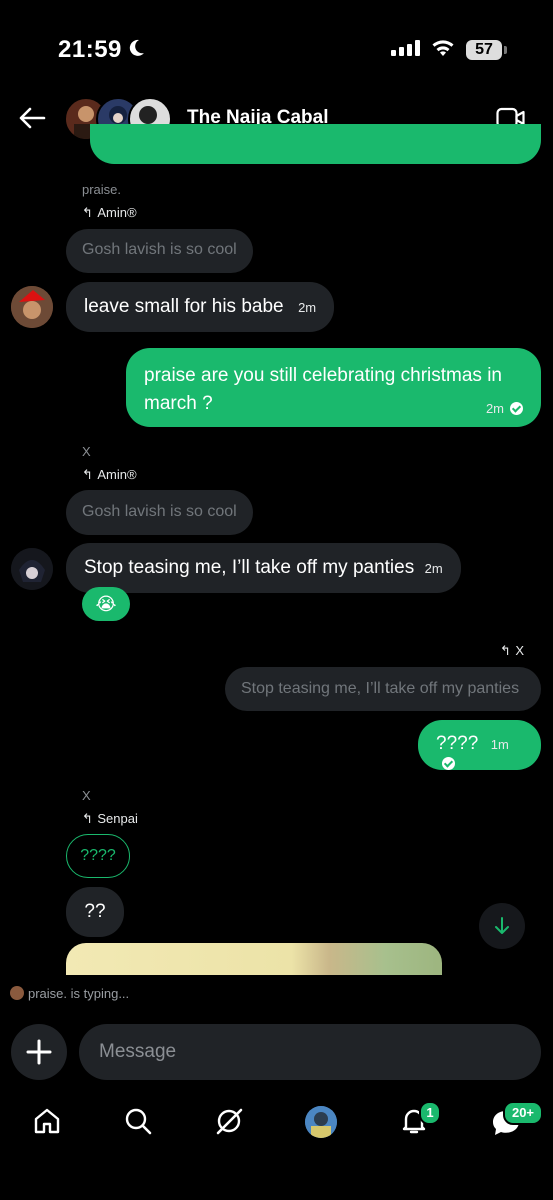 The image size is (553, 1200). What do you see at coordinates (39, 1052) in the screenshot?
I see `add-attachment-button` at bounding box center [39, 1052].